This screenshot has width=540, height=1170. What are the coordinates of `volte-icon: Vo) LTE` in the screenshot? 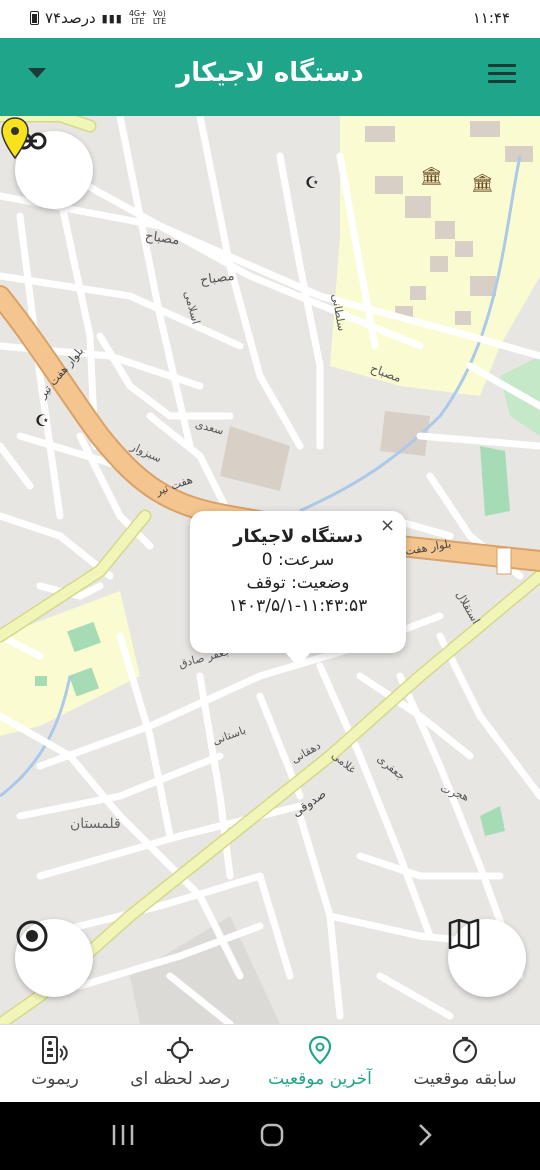 It's located at (159, 17).